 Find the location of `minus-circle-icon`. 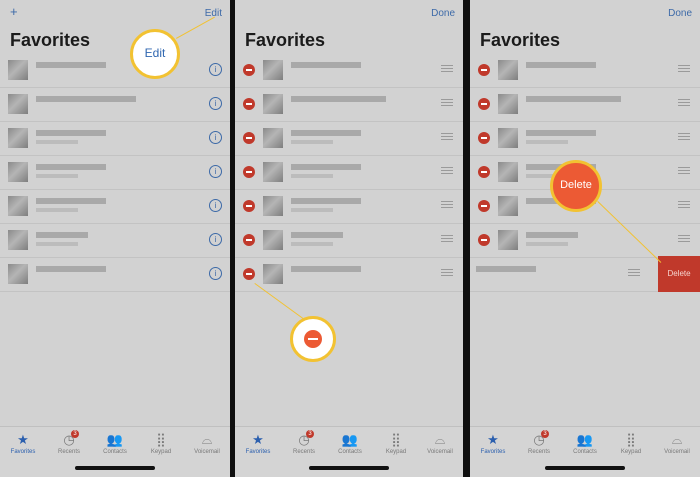

minus-circle-icon is located at coordinates (313, 339).